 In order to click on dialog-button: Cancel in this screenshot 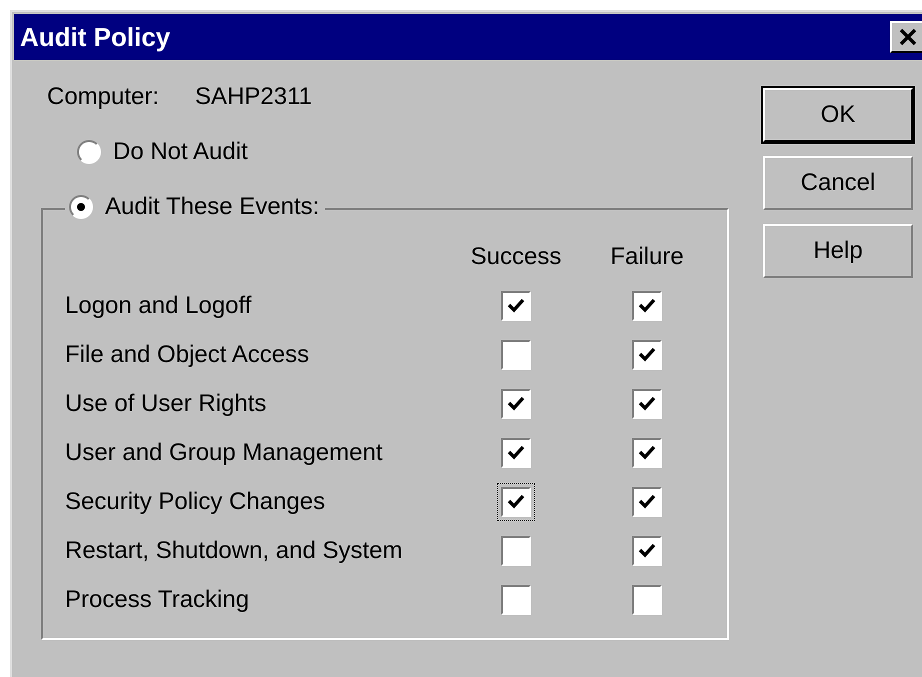, I will do `click(838, 183)`.